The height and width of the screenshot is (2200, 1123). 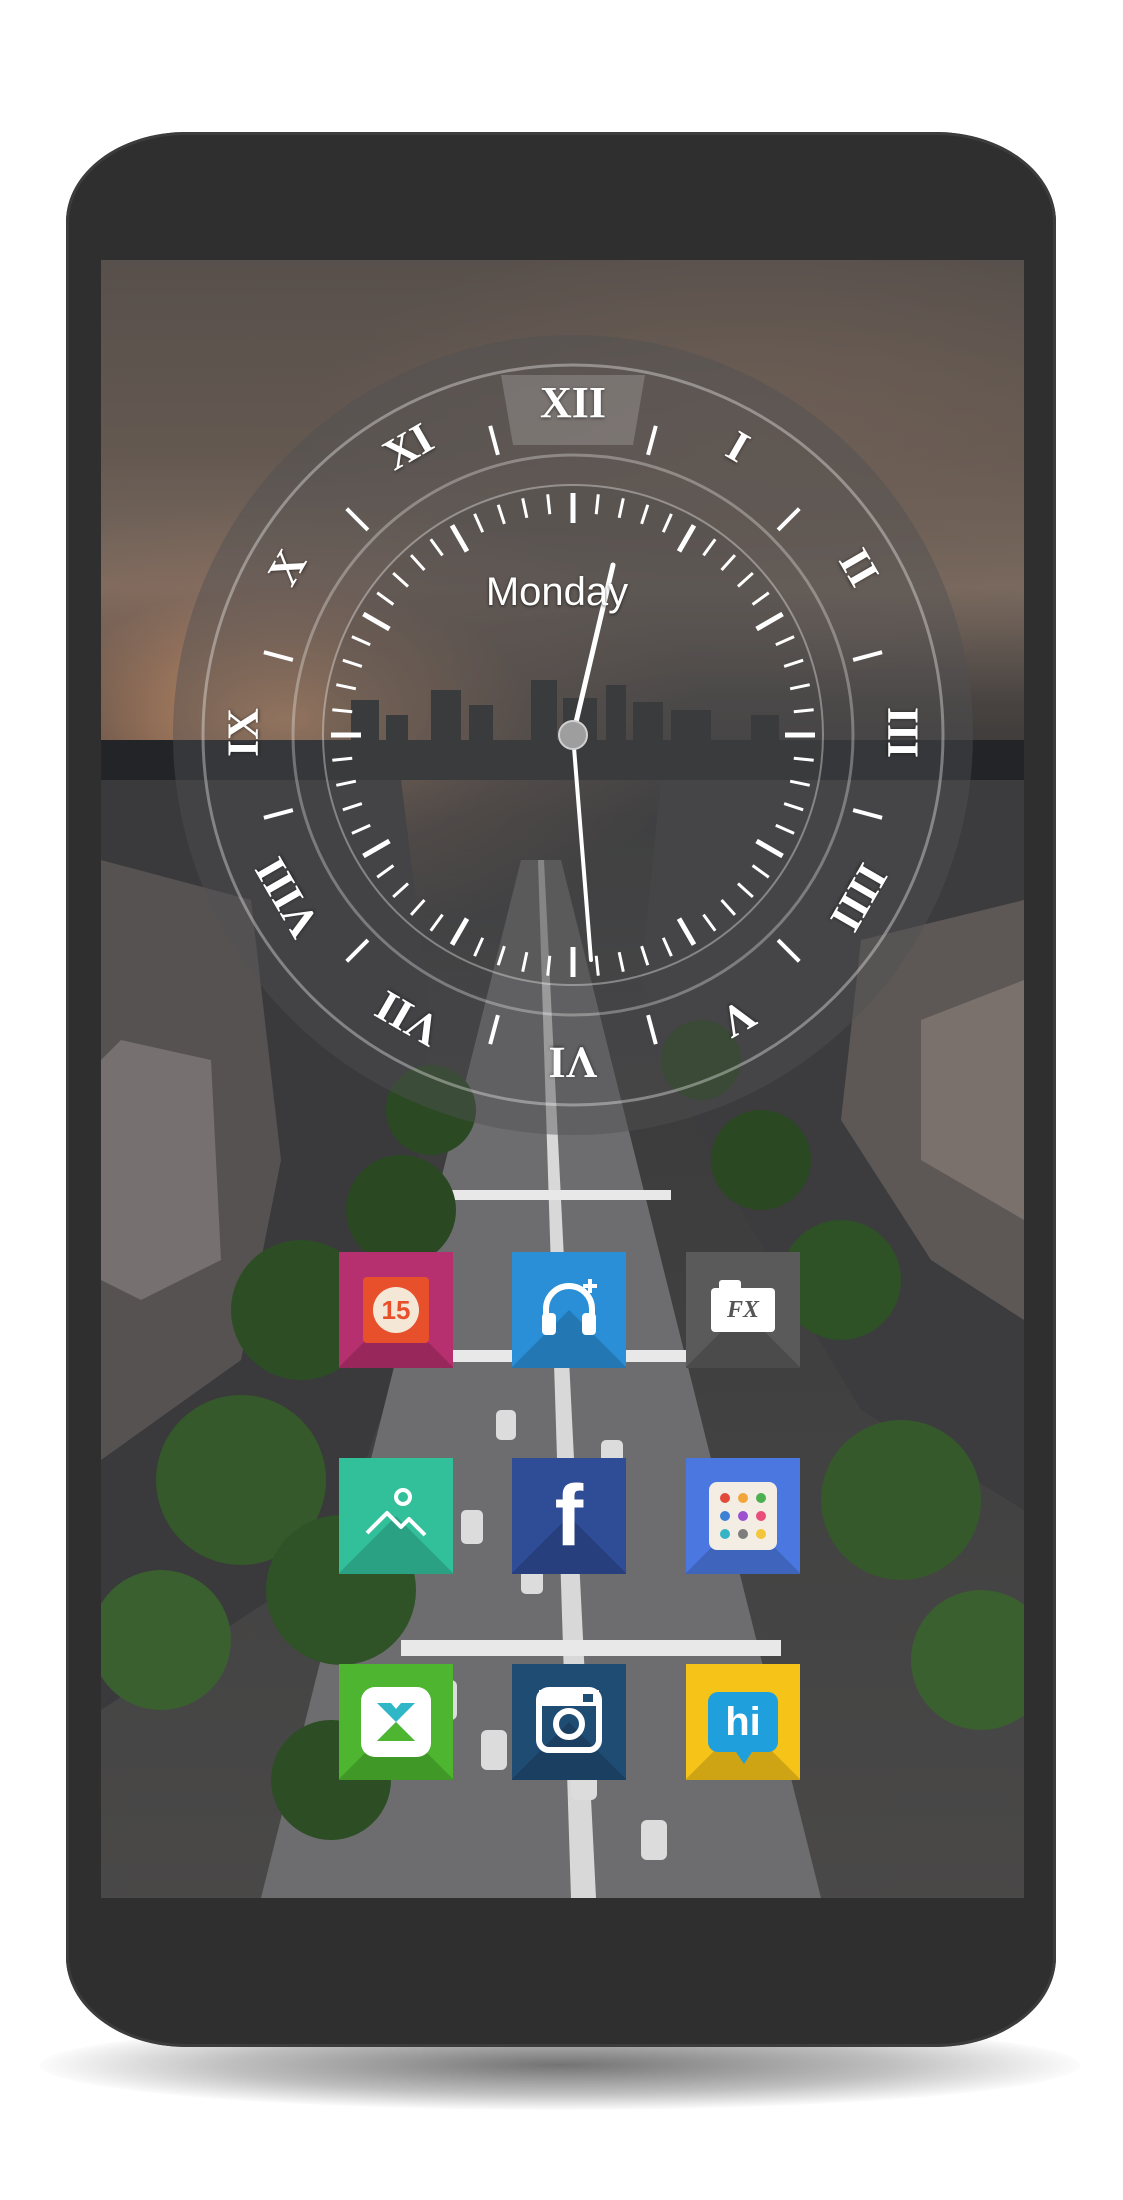 I want to click on calendar-app: 15, so click(x=396, y=1310).